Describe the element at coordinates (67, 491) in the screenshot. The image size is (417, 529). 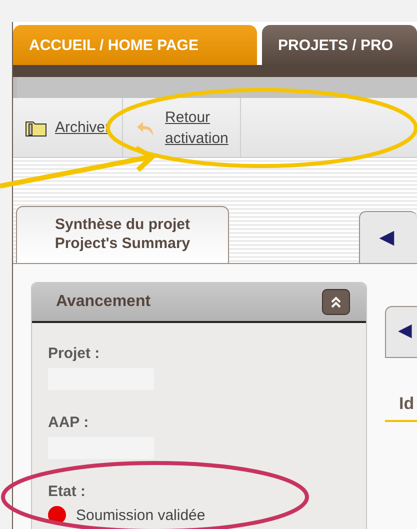
I see `field-label: Etat :` at that location.